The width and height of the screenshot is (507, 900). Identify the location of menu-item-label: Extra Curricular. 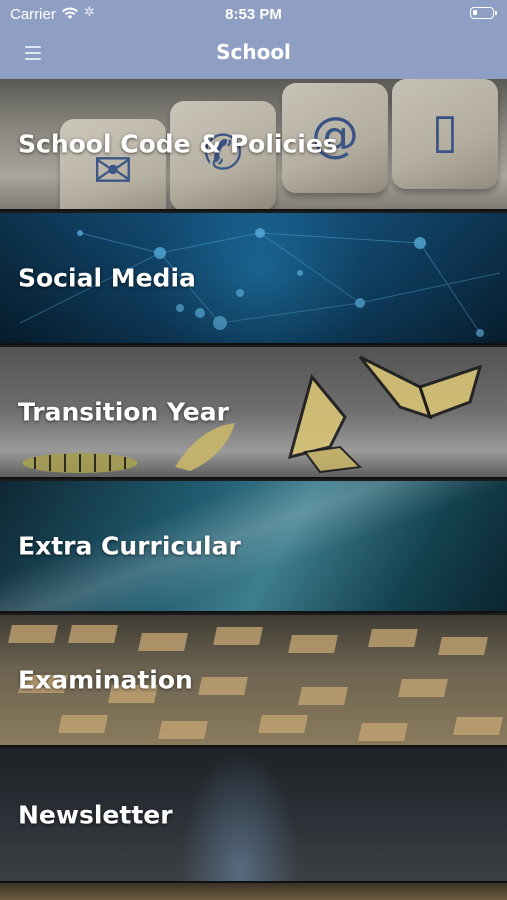
(129, 546).